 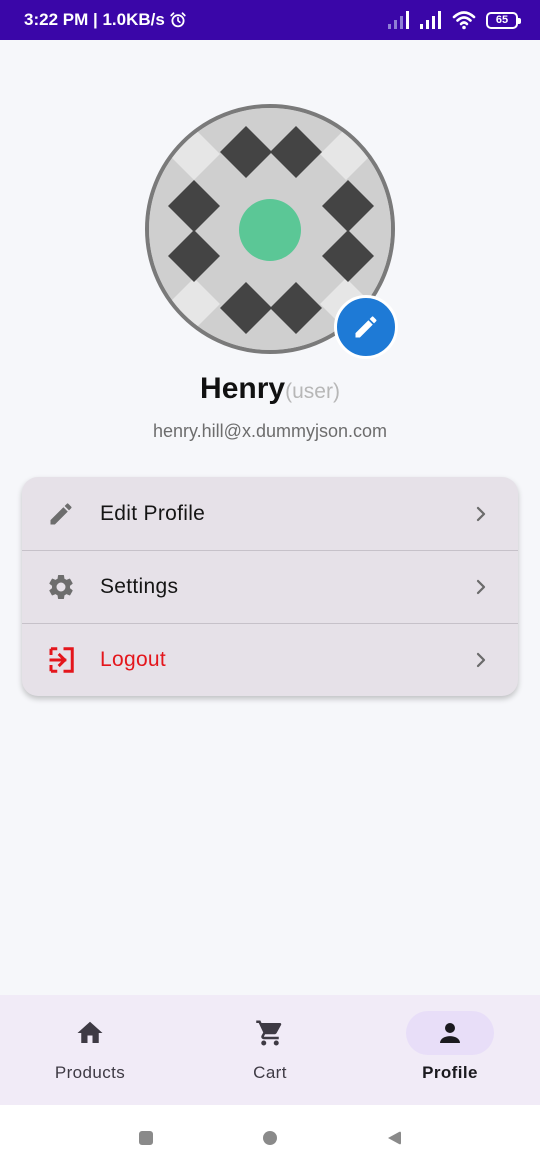 I want to click on battery-level: 65, so click(x=502, y=19).